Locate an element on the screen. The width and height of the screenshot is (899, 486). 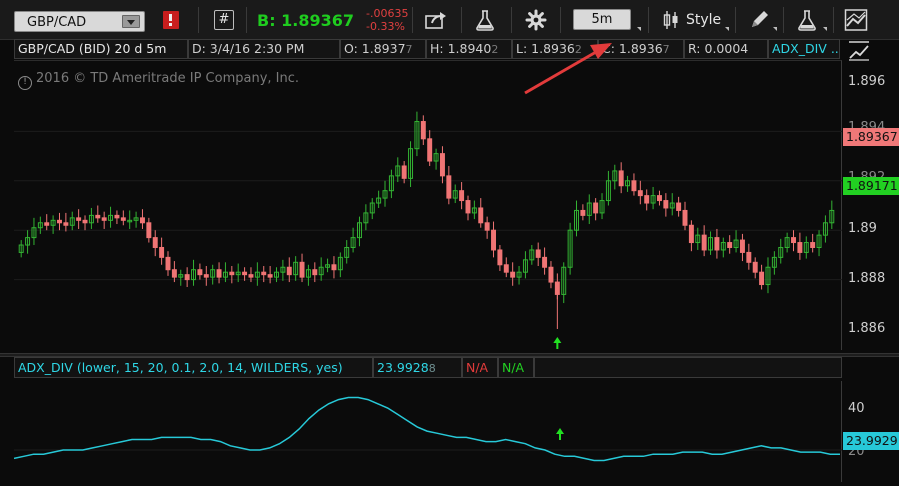
y-tick-1888: 1.888 is located at coordinates (867, 278).